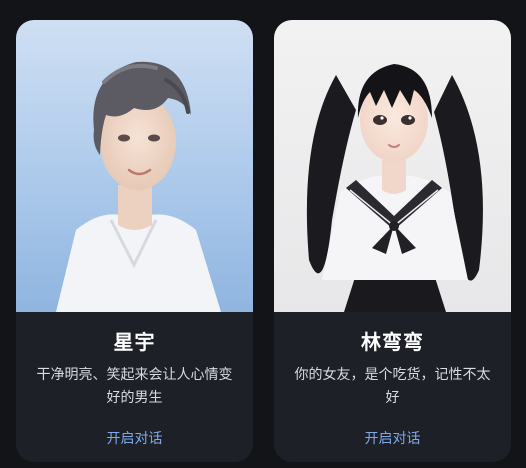  I want to click on character-info: 林弯弯 你的女友，是个吃货，记性不太好 开启对话, so click(392, 387).